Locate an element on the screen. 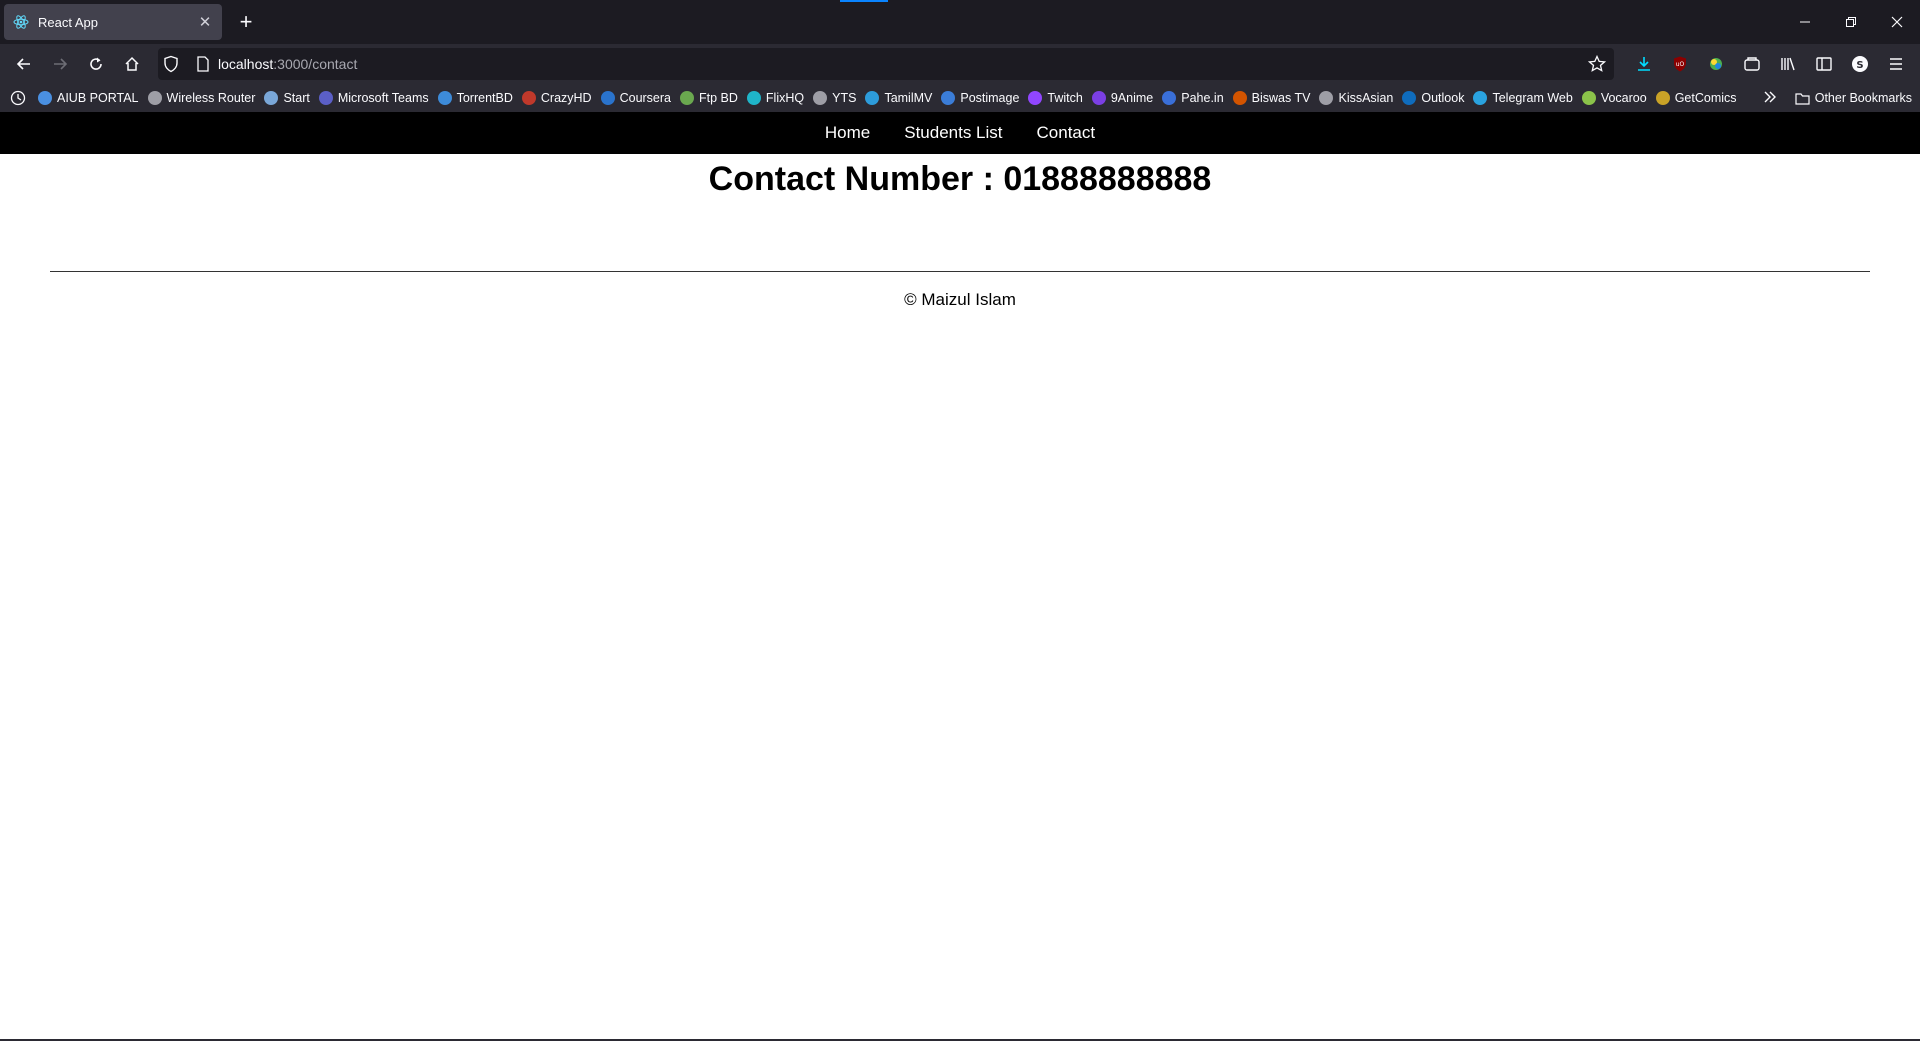 The image size is (1920, 1041). react-icon is located at coordinates (21, 22).